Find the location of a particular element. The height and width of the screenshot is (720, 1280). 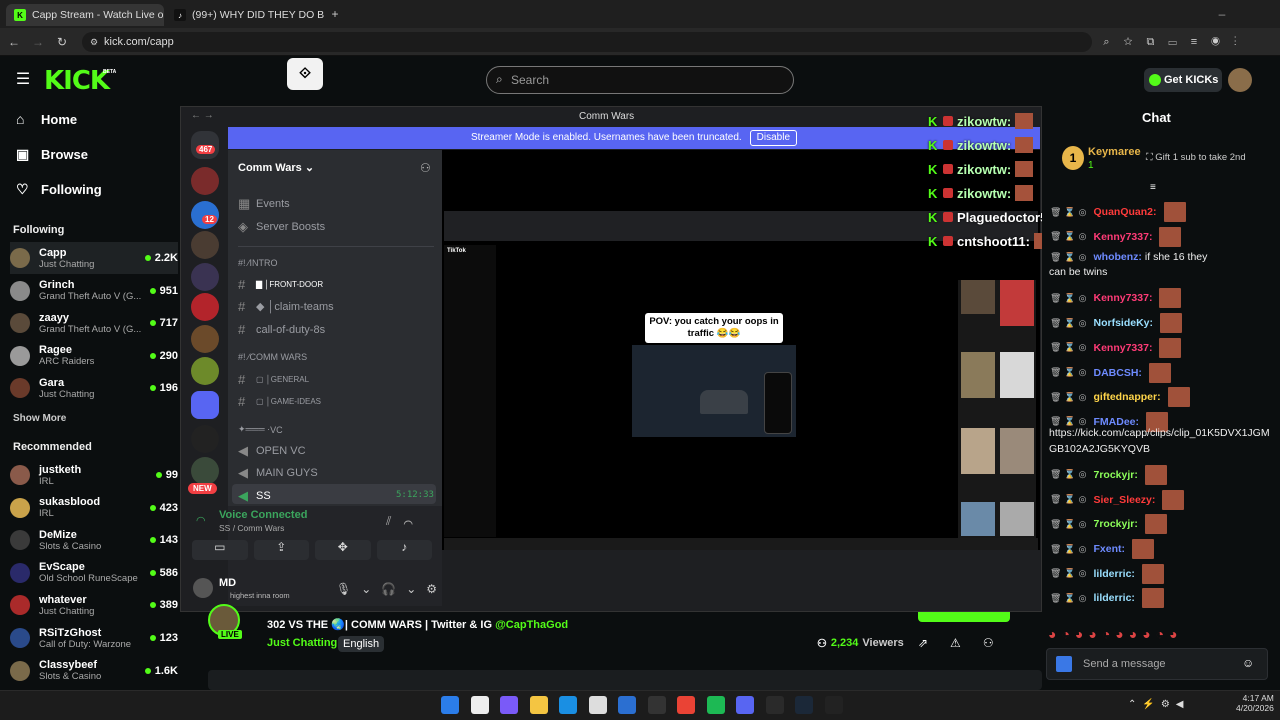

events-item: ▦ Events is located at coordinates (264, 204).